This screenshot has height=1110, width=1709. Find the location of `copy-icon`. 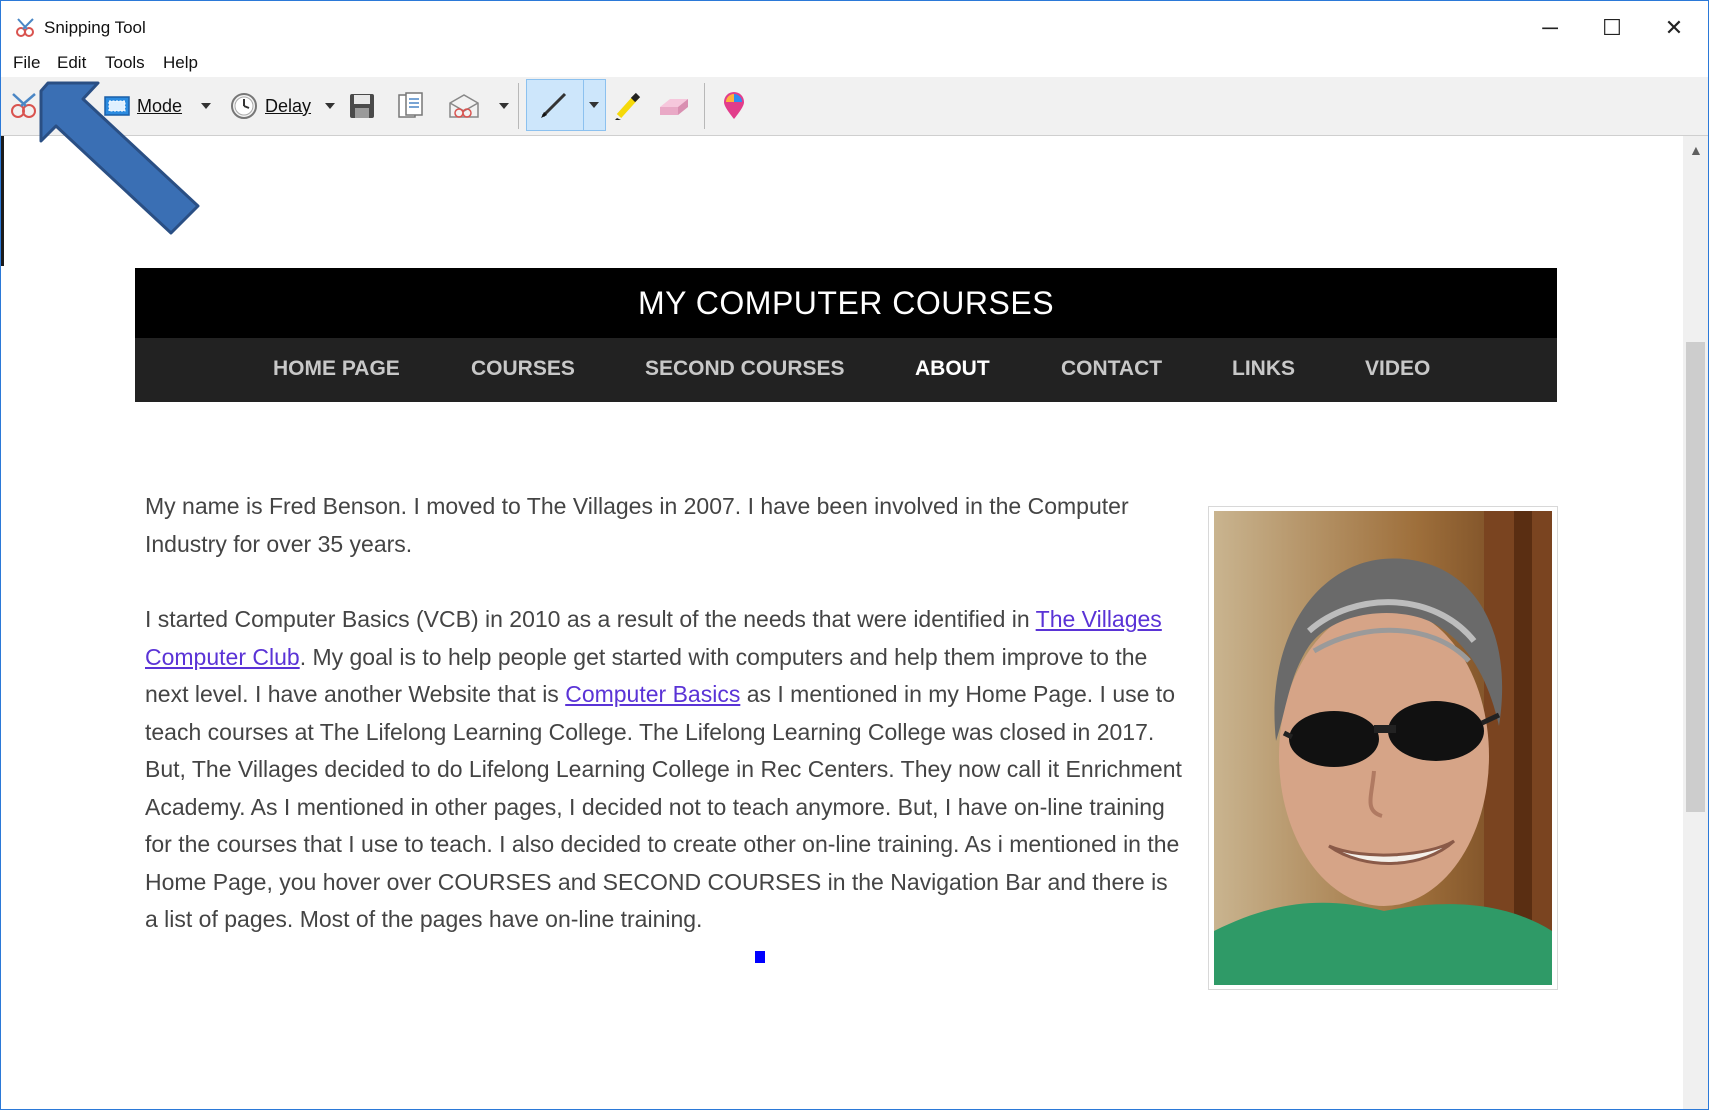

copy-icon is located at coordinates (410, 105).